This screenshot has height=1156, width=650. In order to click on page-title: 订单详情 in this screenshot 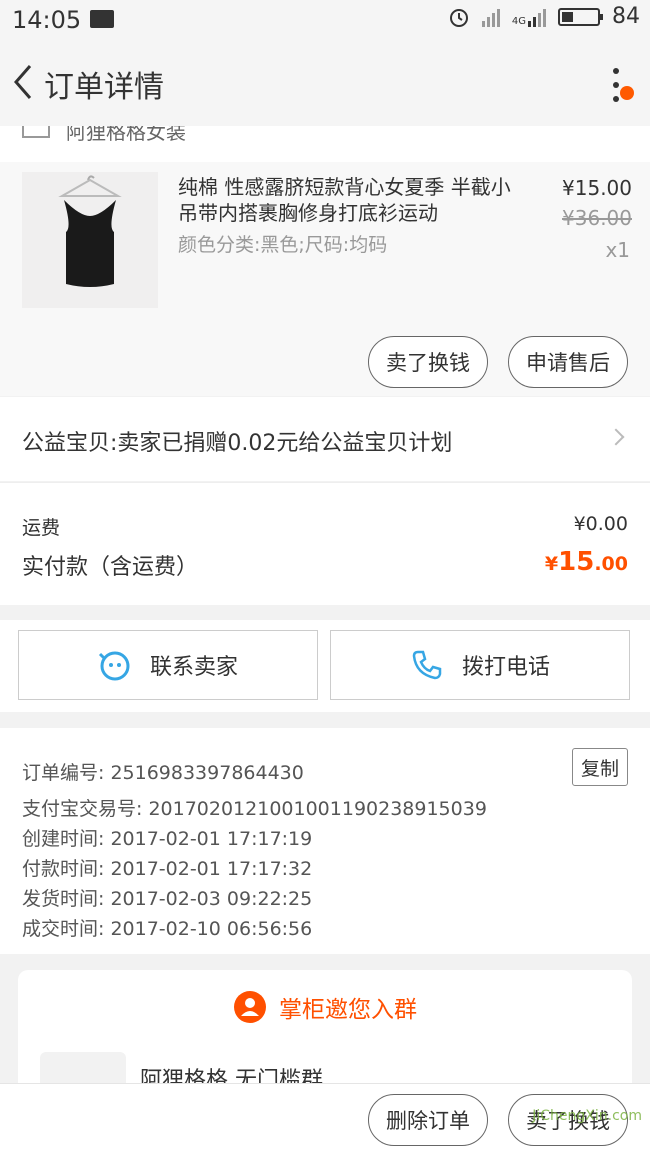, I will do `click(104, 87)`.